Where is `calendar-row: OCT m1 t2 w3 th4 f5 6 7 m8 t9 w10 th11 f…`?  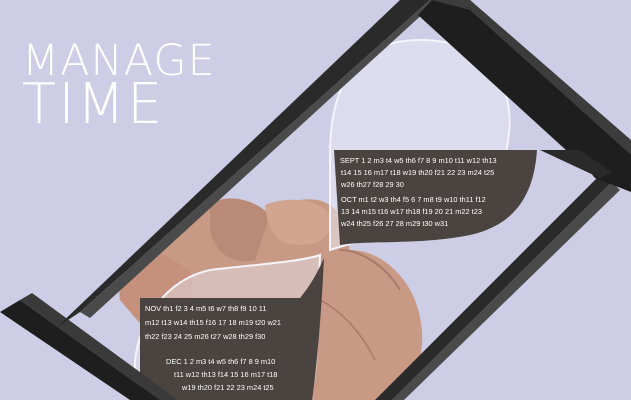
calendar-row: OCT m1 t2 w3 th4 f5 6 7 m8 t9 w10 th11 f… is located at coordinates (413, 199).